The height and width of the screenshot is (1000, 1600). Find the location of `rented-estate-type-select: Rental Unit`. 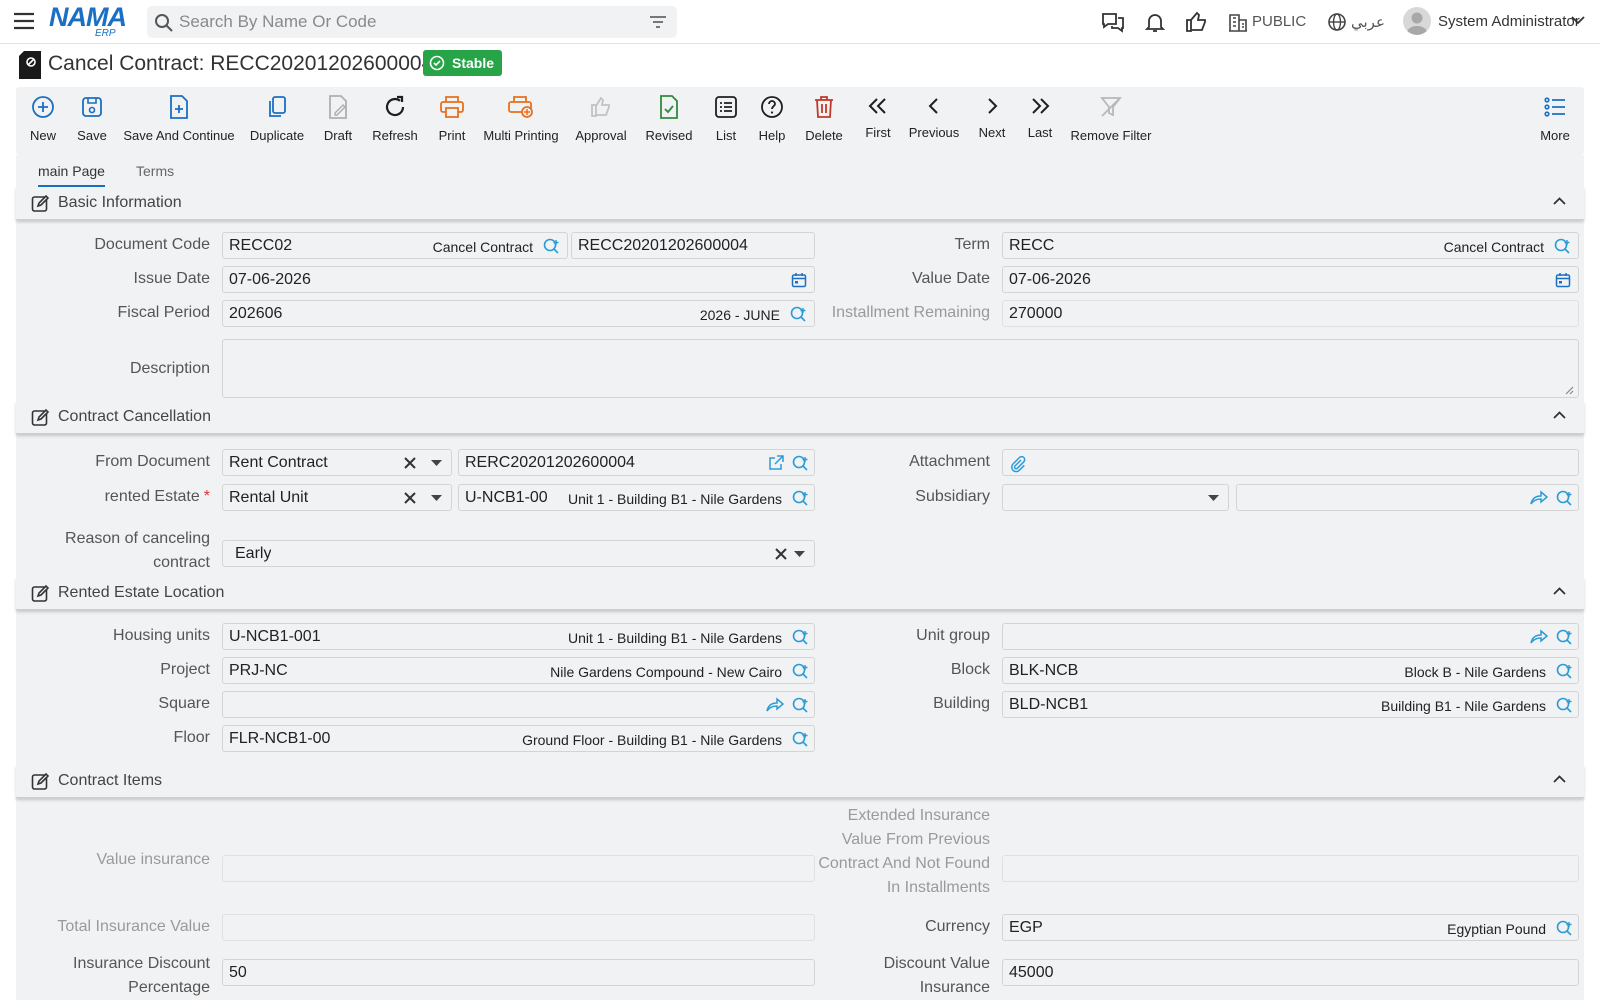

rented-estate-type-select: Rental Unit is located at coordinates (337, 497).